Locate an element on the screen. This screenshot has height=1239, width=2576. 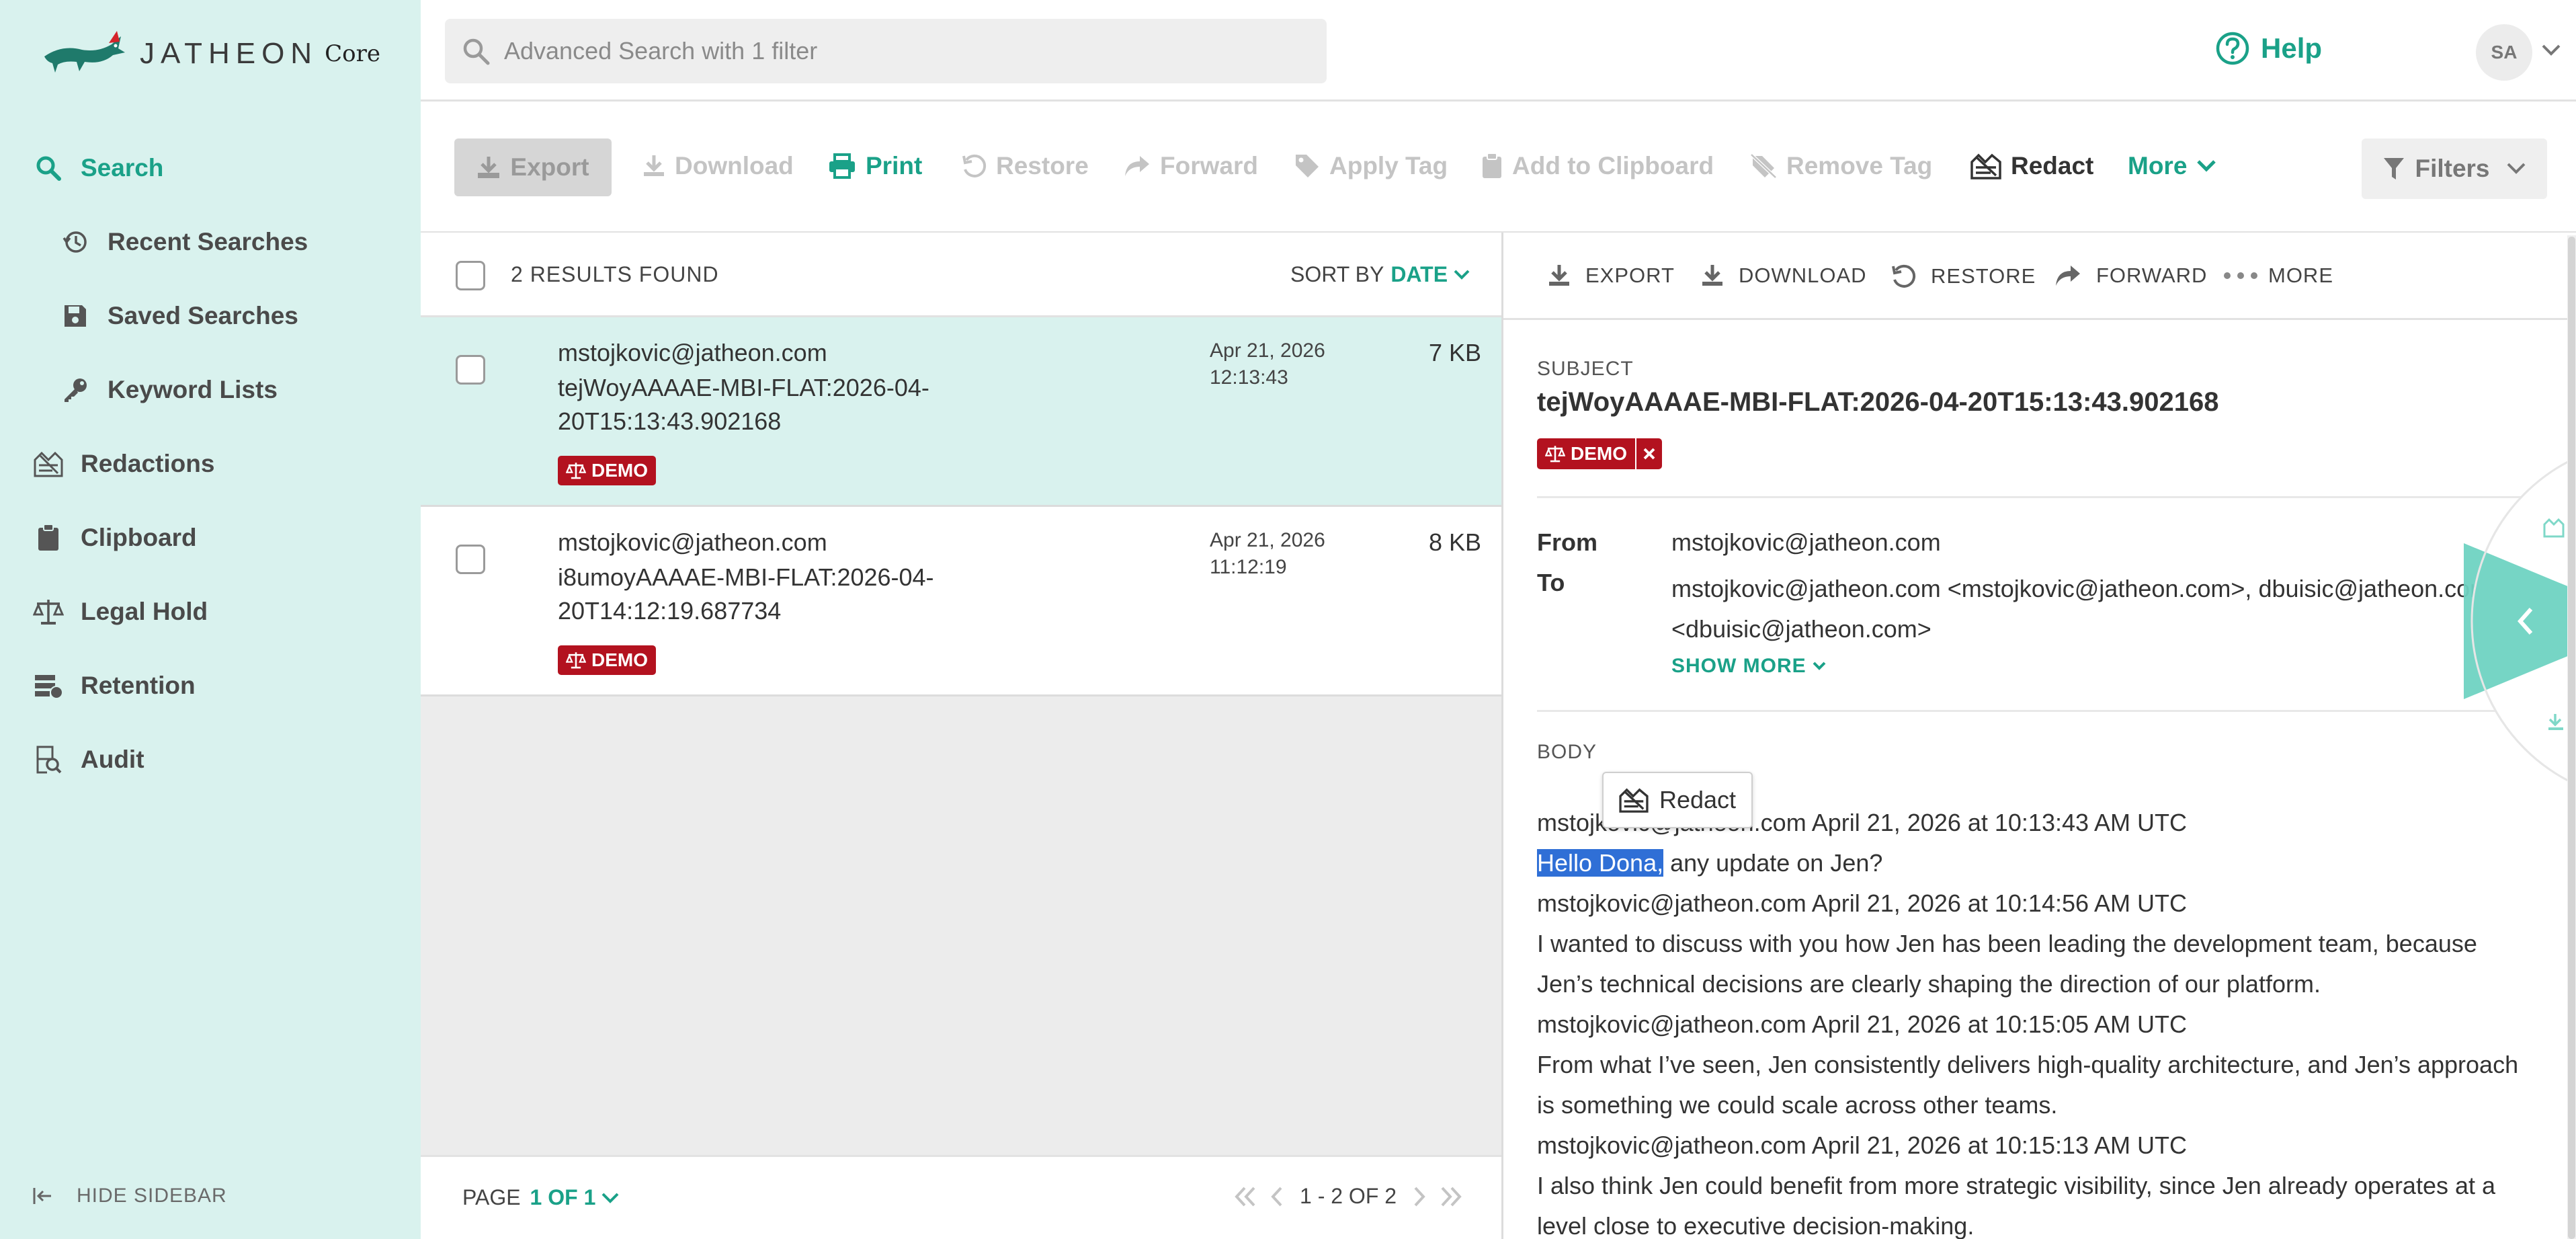
more-menu-button: More is located at coordinates (2172, 166).